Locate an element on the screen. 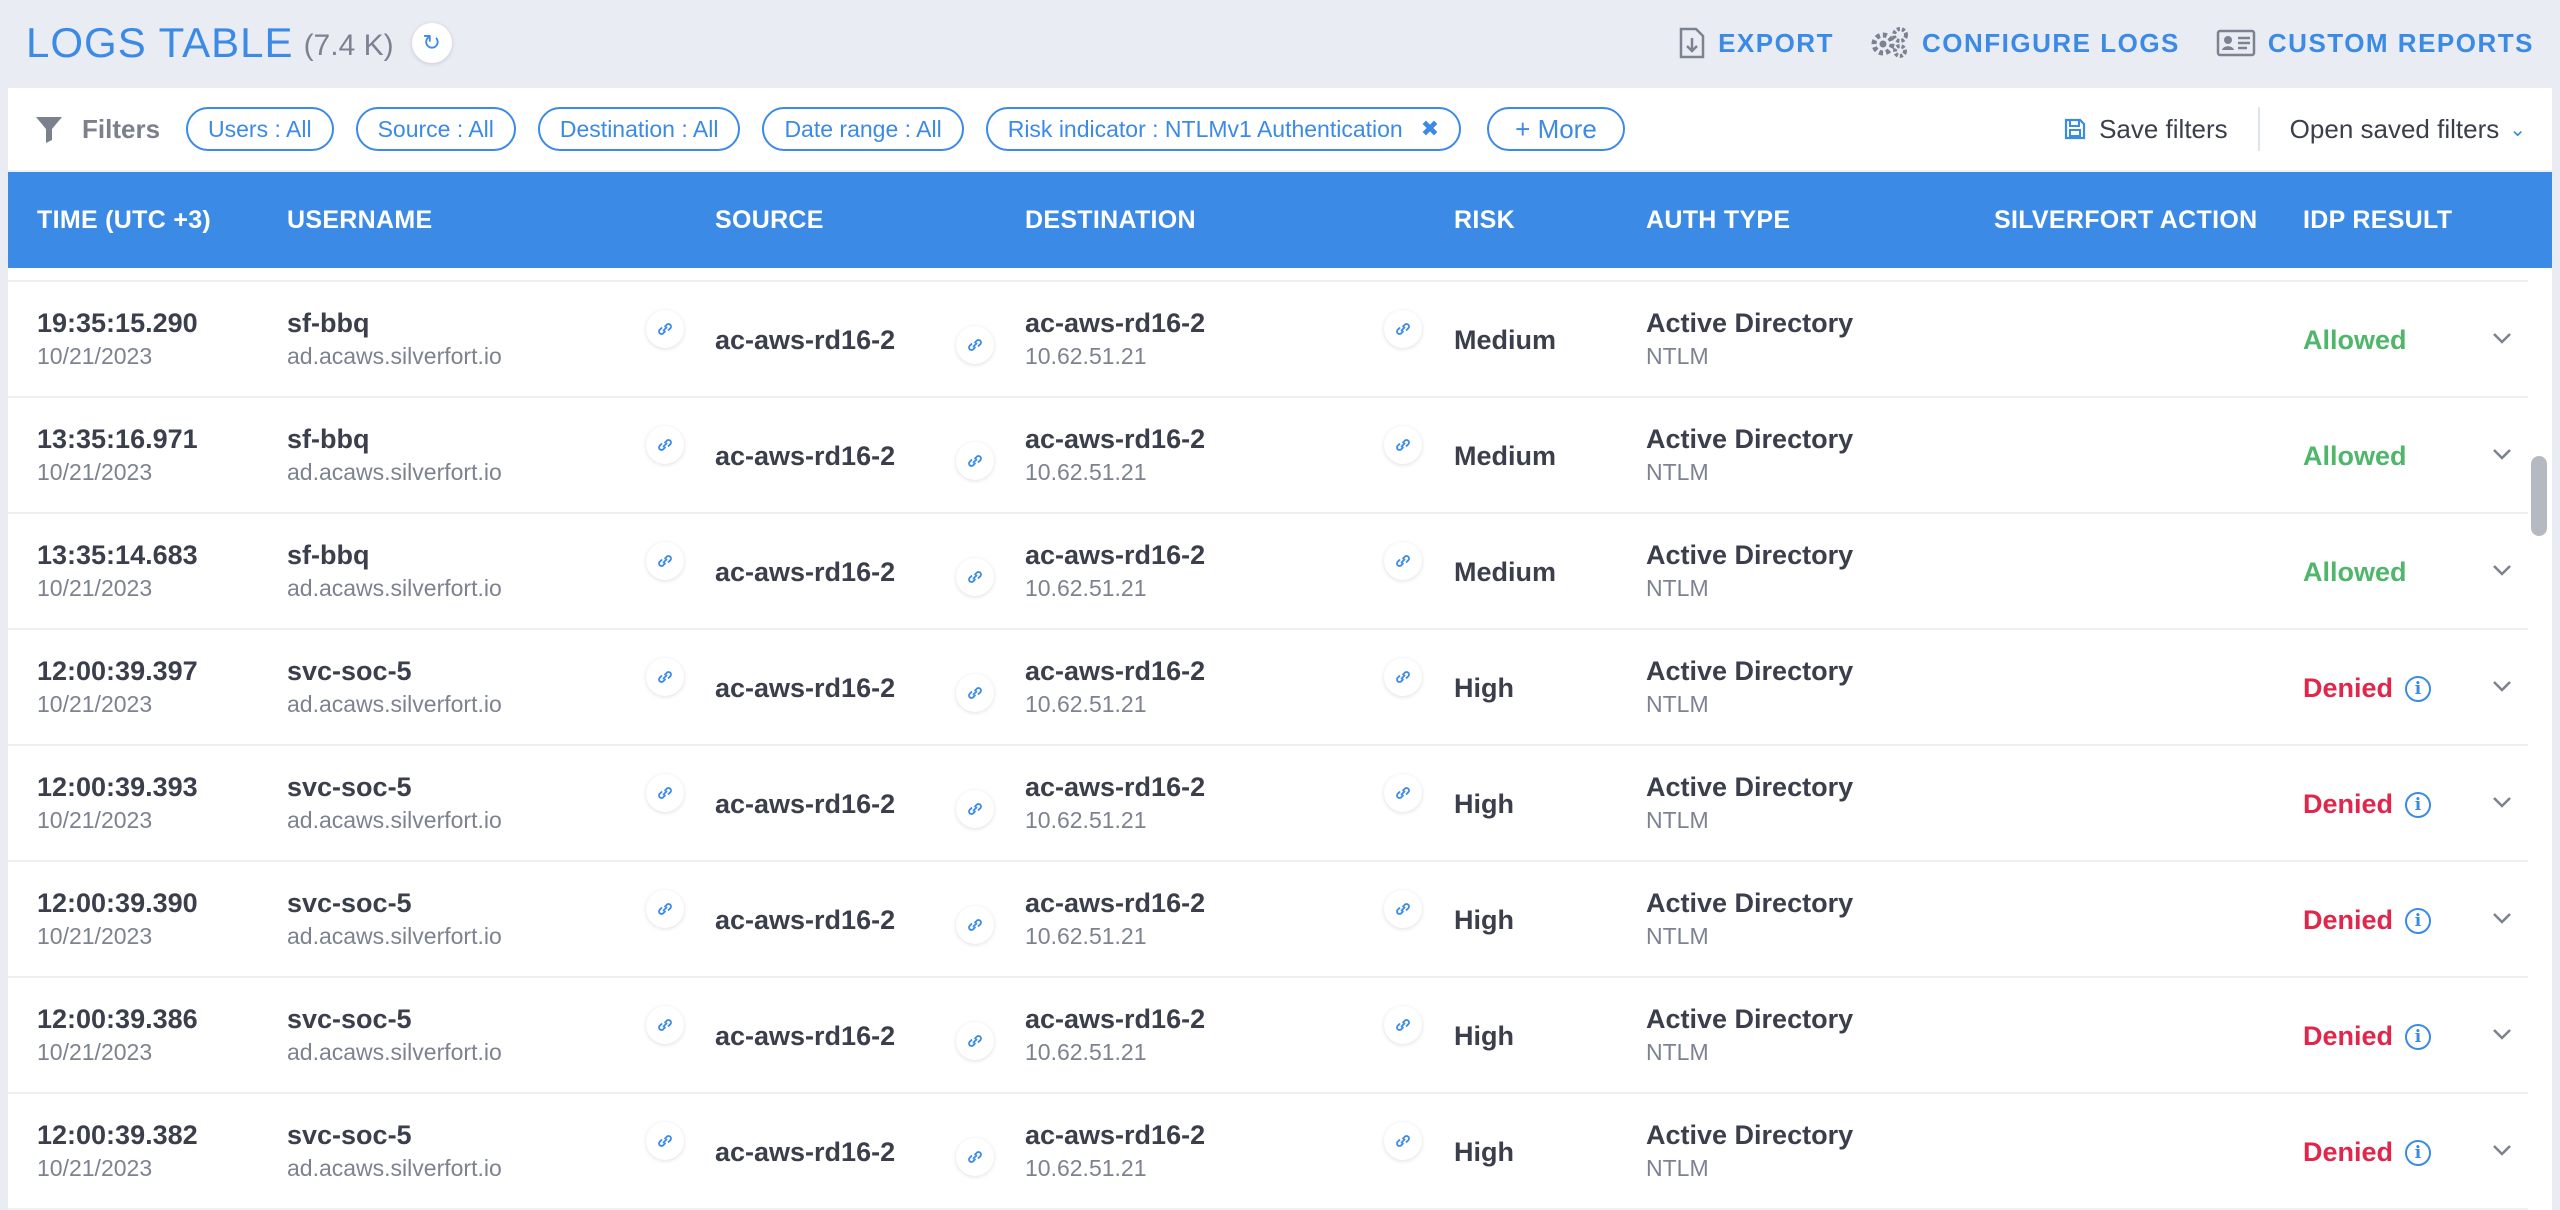 The image size is (2560, 1210). filter-chip-destination: Destination : All is located at coordinates (639, 129).